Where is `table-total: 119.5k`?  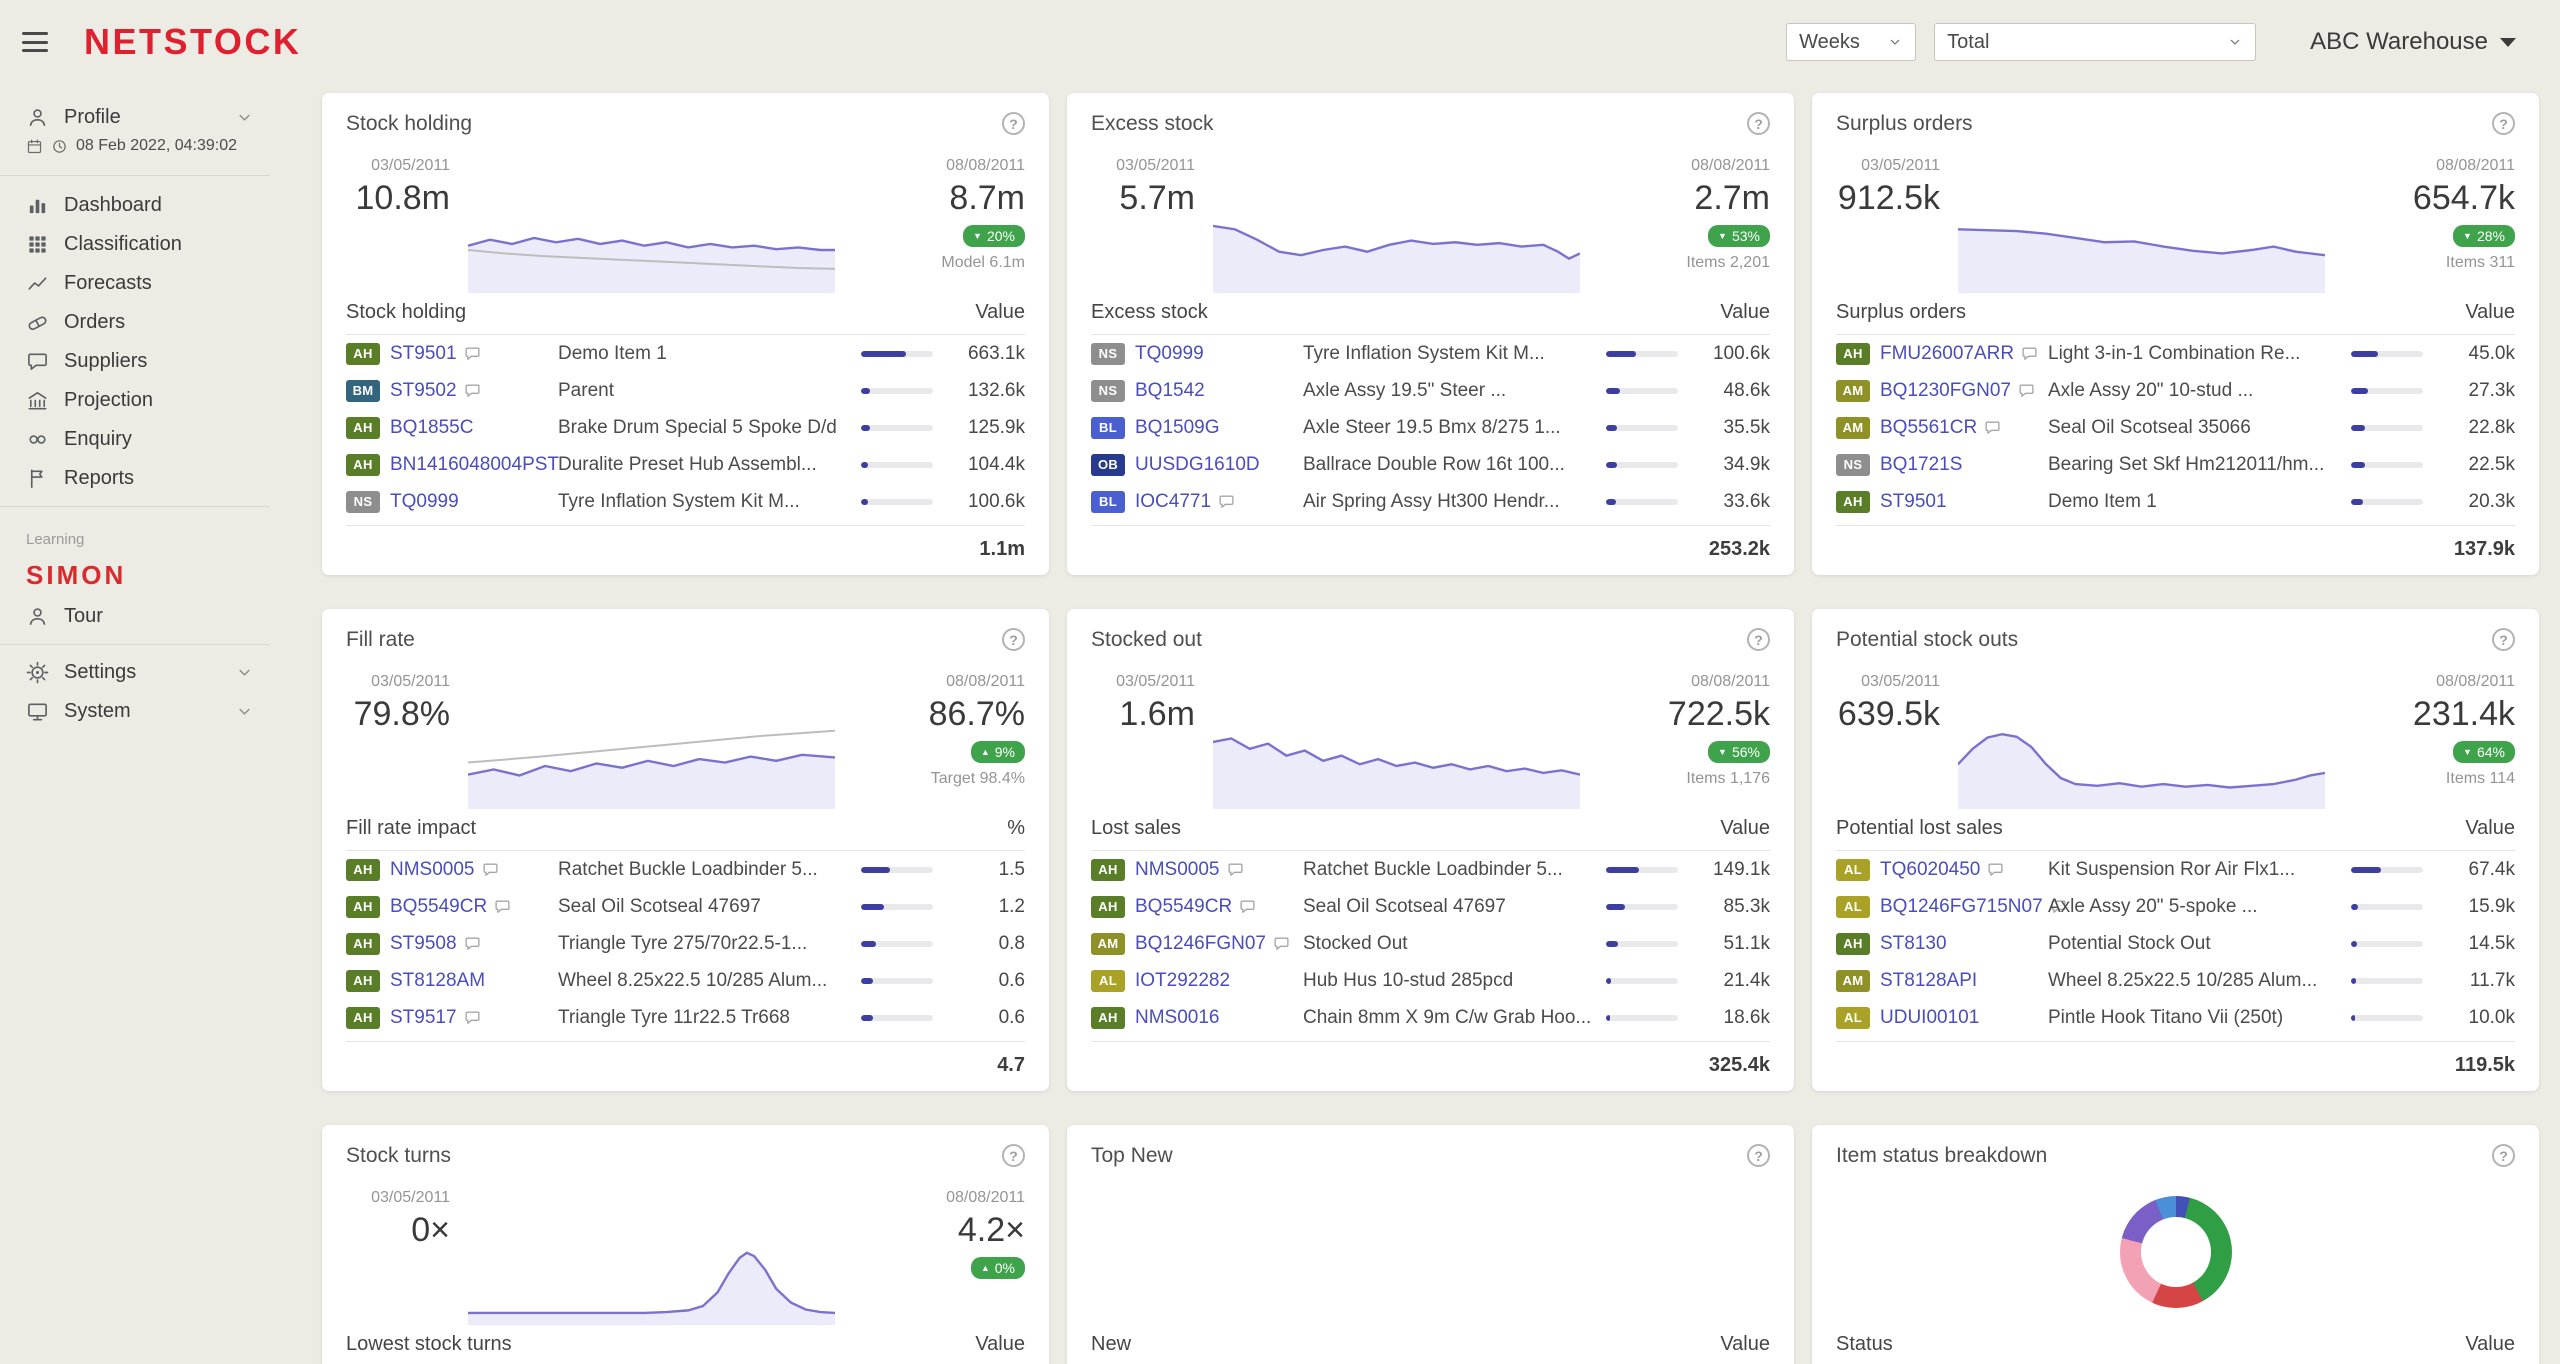
table-total: 119.5k is located at coordinates (2175, 1059).